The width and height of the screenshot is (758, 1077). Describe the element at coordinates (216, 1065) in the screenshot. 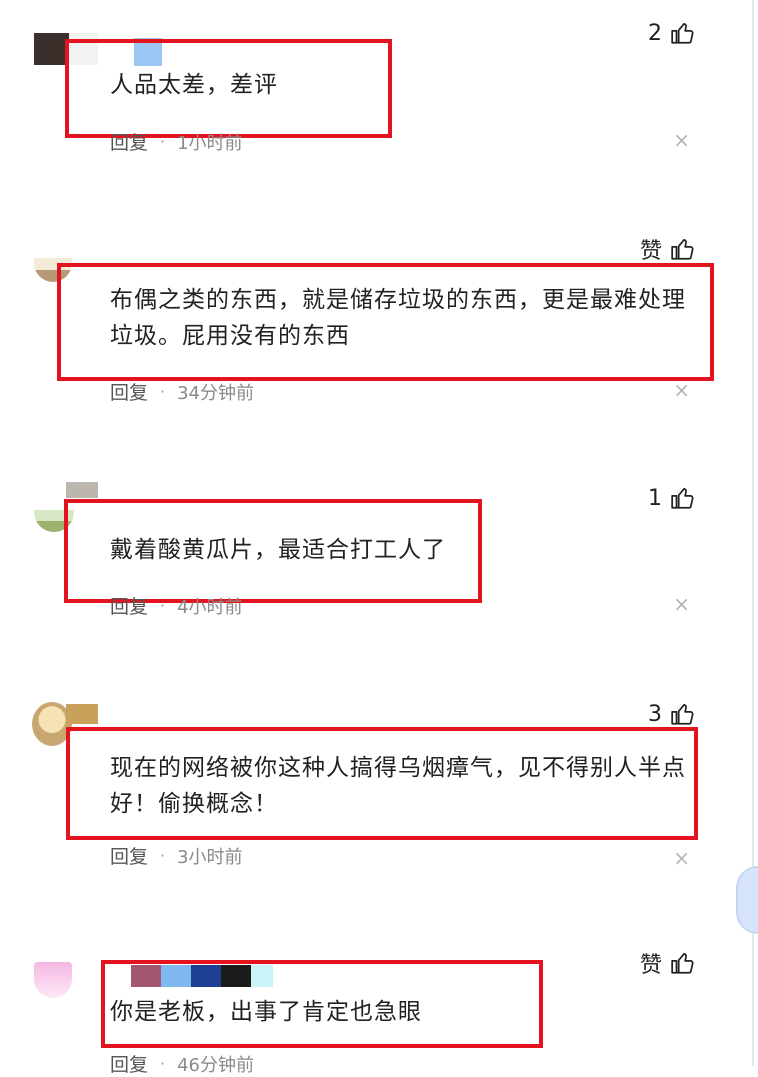

I see `timestamp: 46分钟前` at that location.